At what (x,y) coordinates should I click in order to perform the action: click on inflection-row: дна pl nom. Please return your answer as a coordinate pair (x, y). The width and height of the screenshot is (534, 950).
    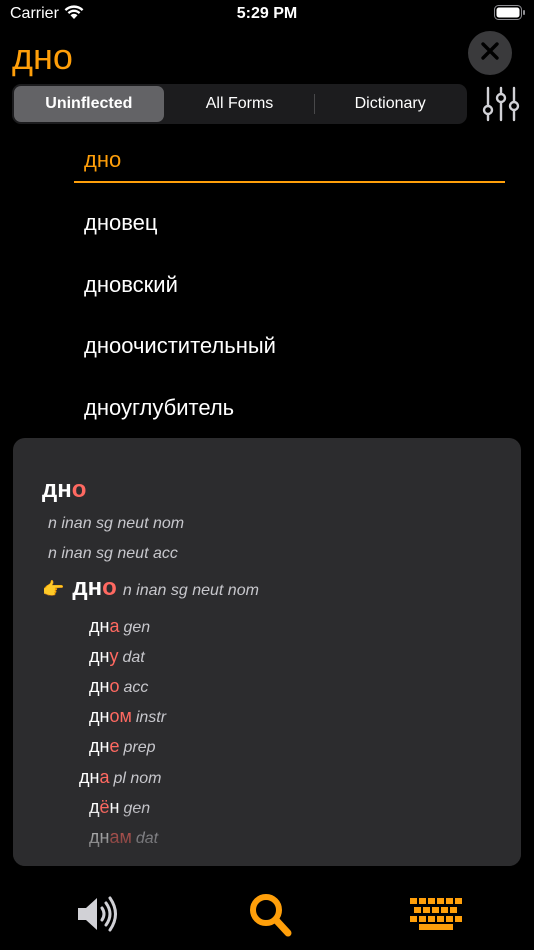
    Looking at the image, I should click on (120, 777).